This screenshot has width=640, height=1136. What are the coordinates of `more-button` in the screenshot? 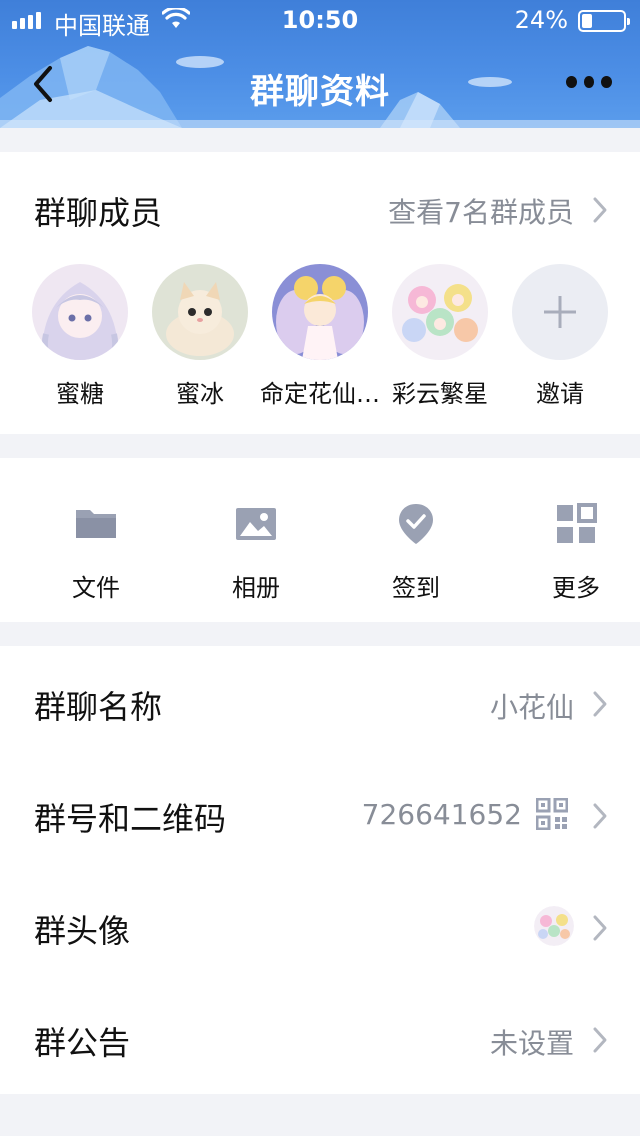 It's located at (589, 84).